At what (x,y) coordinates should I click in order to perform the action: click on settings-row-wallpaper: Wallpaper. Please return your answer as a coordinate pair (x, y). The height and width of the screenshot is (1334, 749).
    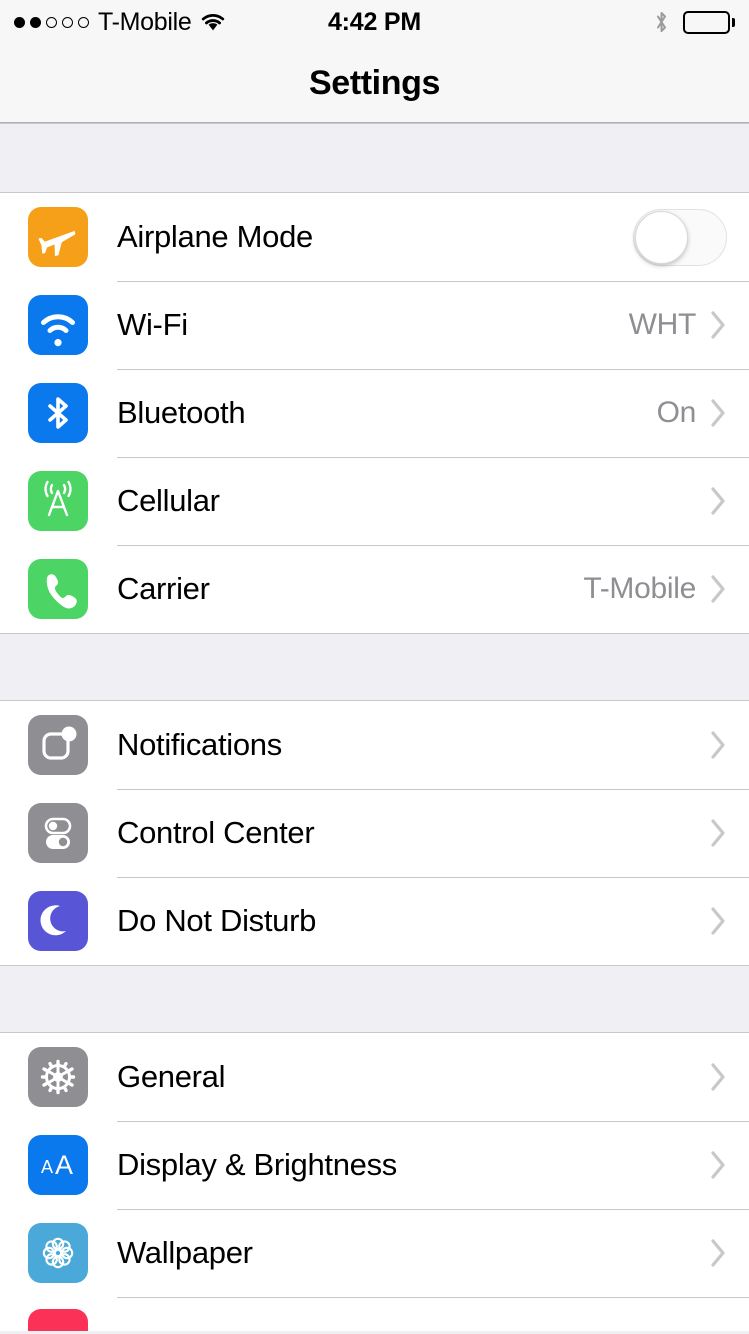
    Looking at the image, I should click on (374, 1253).